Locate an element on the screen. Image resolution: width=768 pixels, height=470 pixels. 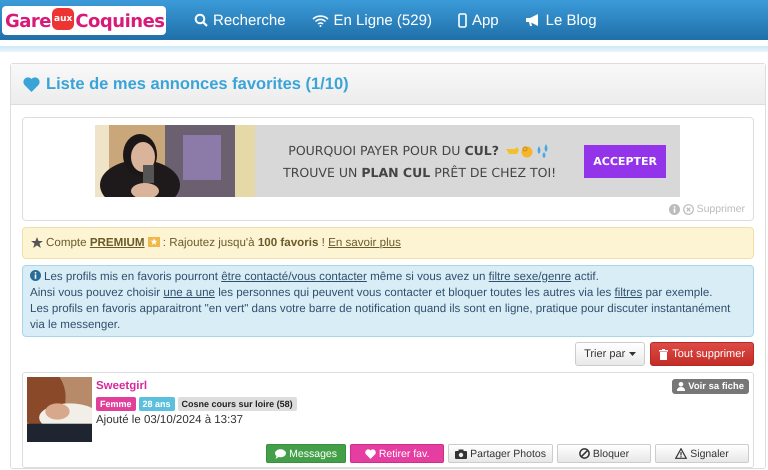
report-button: Signaler is located at coordinates (702, 453).